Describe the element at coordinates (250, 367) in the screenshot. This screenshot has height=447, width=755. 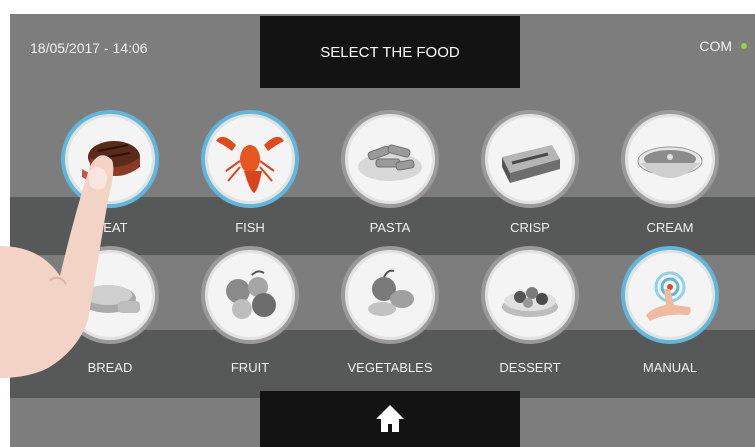
I see `food-label: FRUIT` at that location.